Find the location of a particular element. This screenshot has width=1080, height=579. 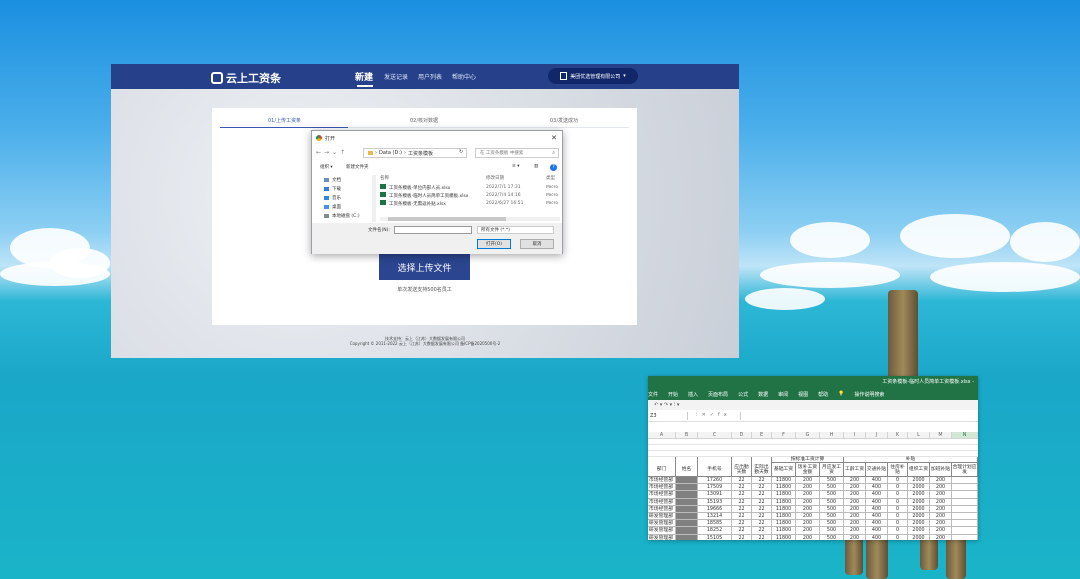

table-row: 研发管理部 15105 22 22 11800 200 500 200 400 0 2000 200 is located at coordinates (813, 537).